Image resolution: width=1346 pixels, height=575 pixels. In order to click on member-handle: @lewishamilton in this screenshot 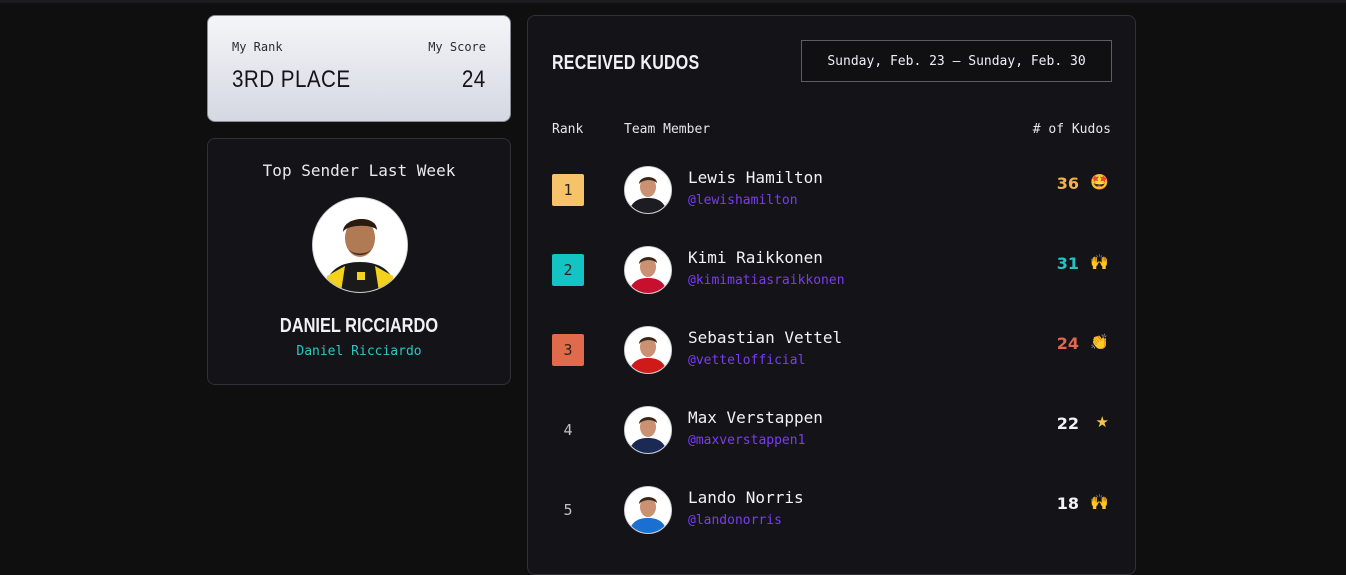, I will do `click(743, 200)`.